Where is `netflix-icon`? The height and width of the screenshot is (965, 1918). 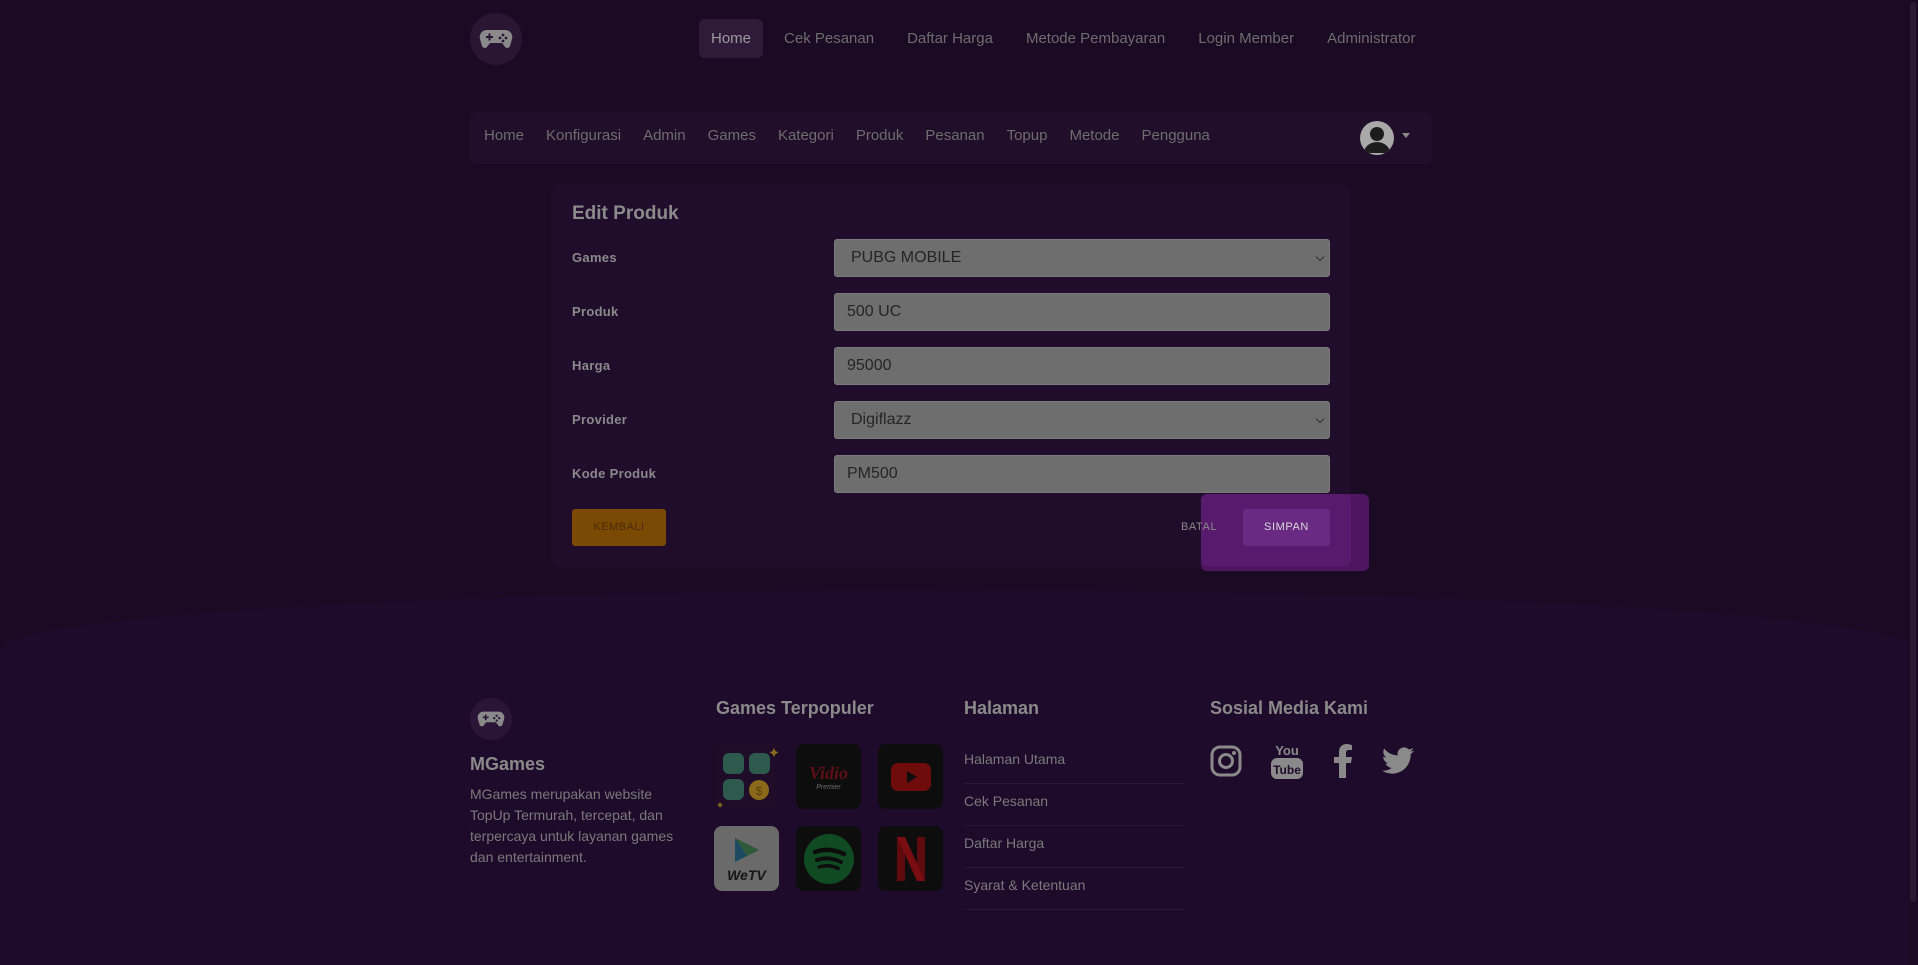 netflix-icon is located at coordinates (910, 858).